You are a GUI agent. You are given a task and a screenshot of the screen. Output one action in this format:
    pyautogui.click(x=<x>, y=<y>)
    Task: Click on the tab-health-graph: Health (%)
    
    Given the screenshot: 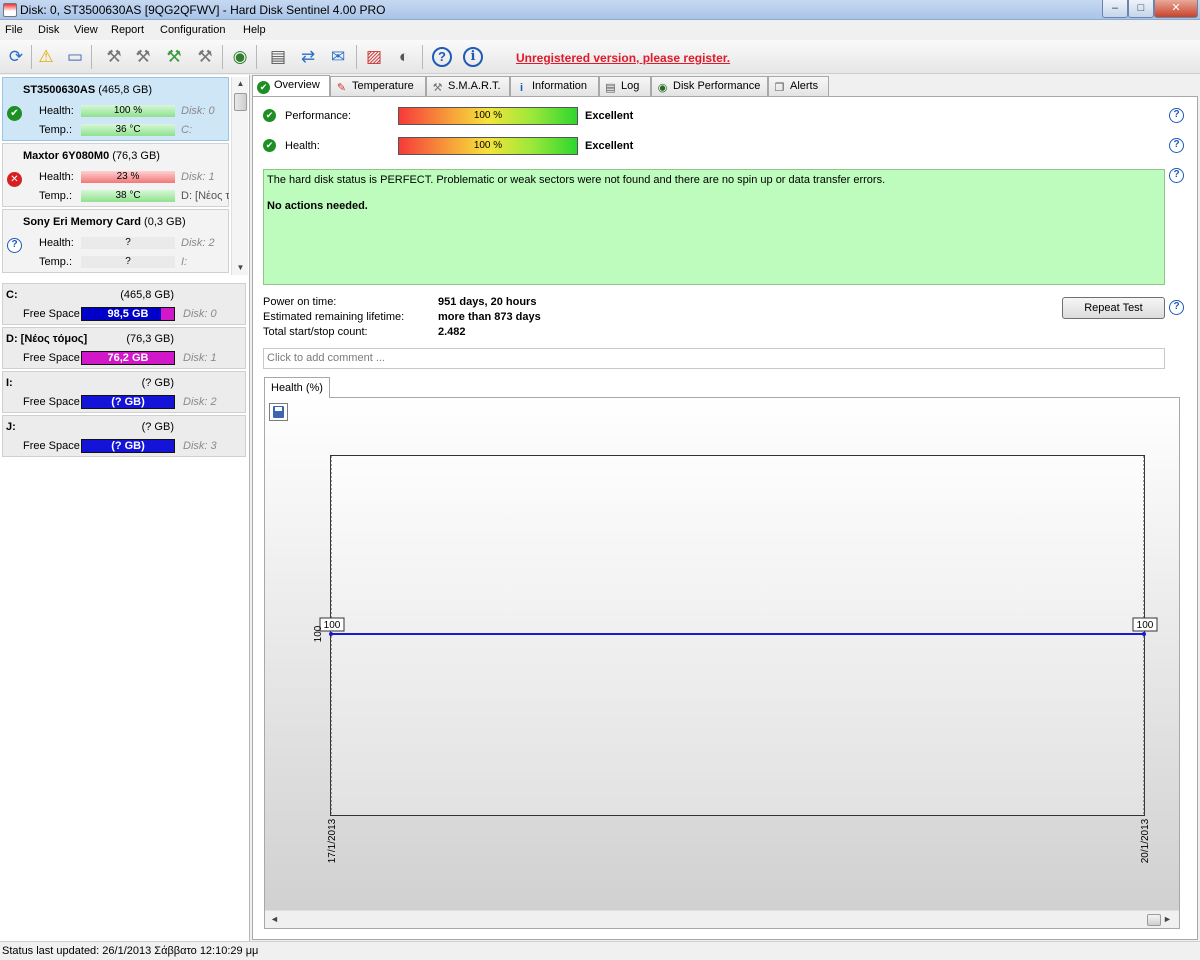 What is the action you would take?
    pyautogui.click(x=297, y=387)
    